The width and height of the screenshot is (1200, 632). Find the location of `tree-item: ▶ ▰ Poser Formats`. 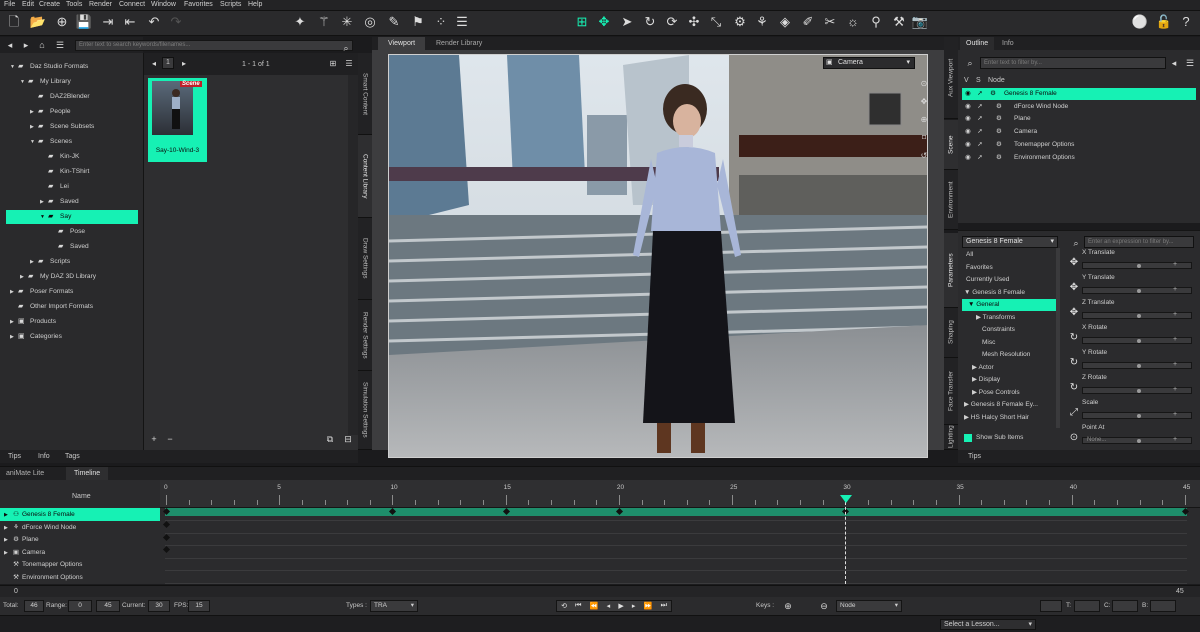

tree-item: ▶ ▰ Poser Formats is located at coordinates (72, 292).